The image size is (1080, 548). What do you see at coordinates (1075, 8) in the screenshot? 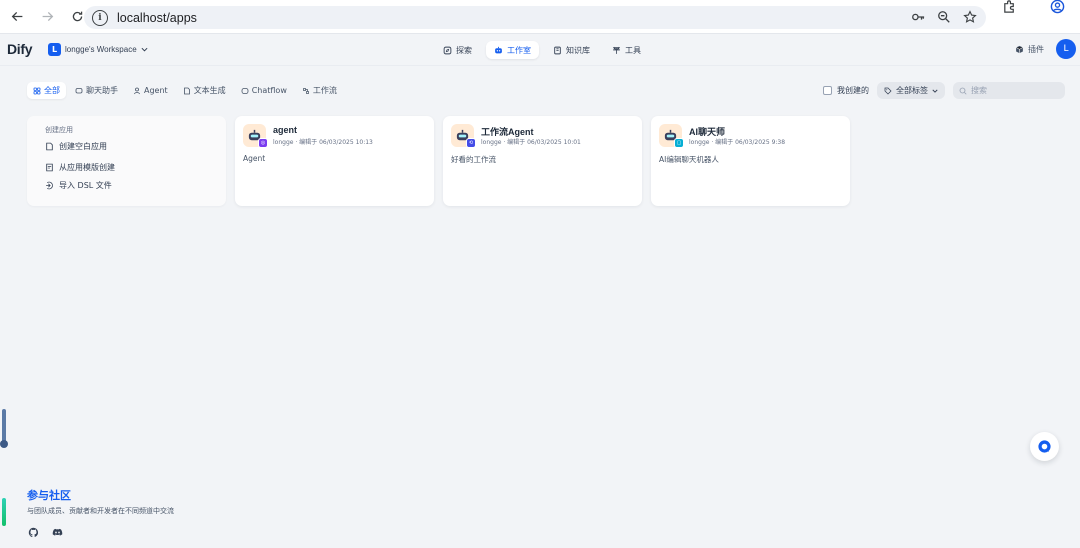
I see `chrome-menu-icon` at bounding box center [1075, 8].